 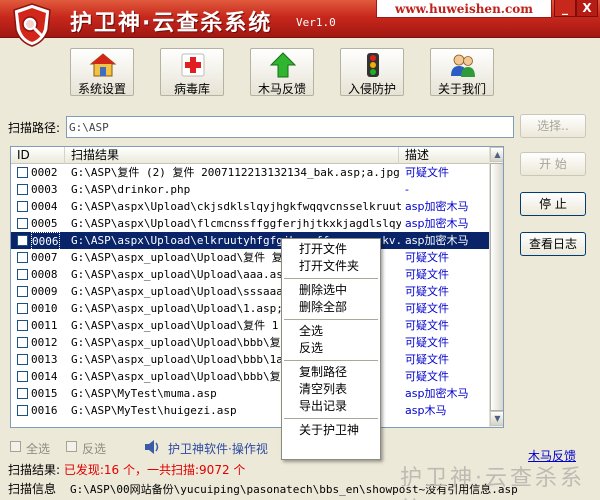 I want to click on row-id: 0014, so click(x=44, y=376).